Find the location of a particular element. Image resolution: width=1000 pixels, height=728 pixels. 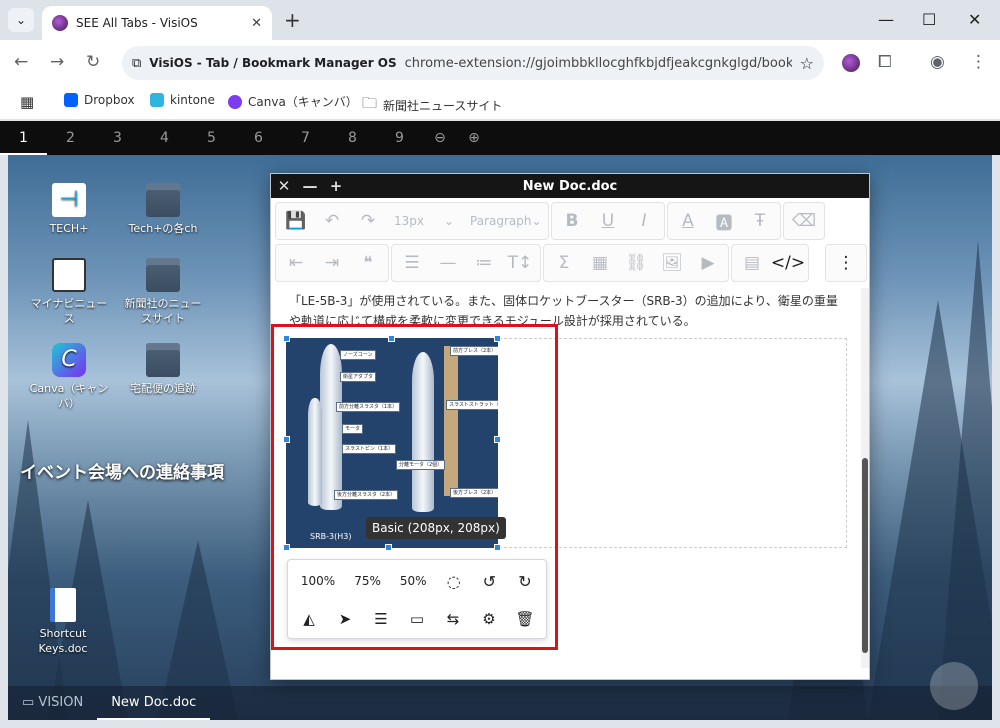

editor-titlebar: ✕ — + New Doc.doc is located at coordinates (570, 186).